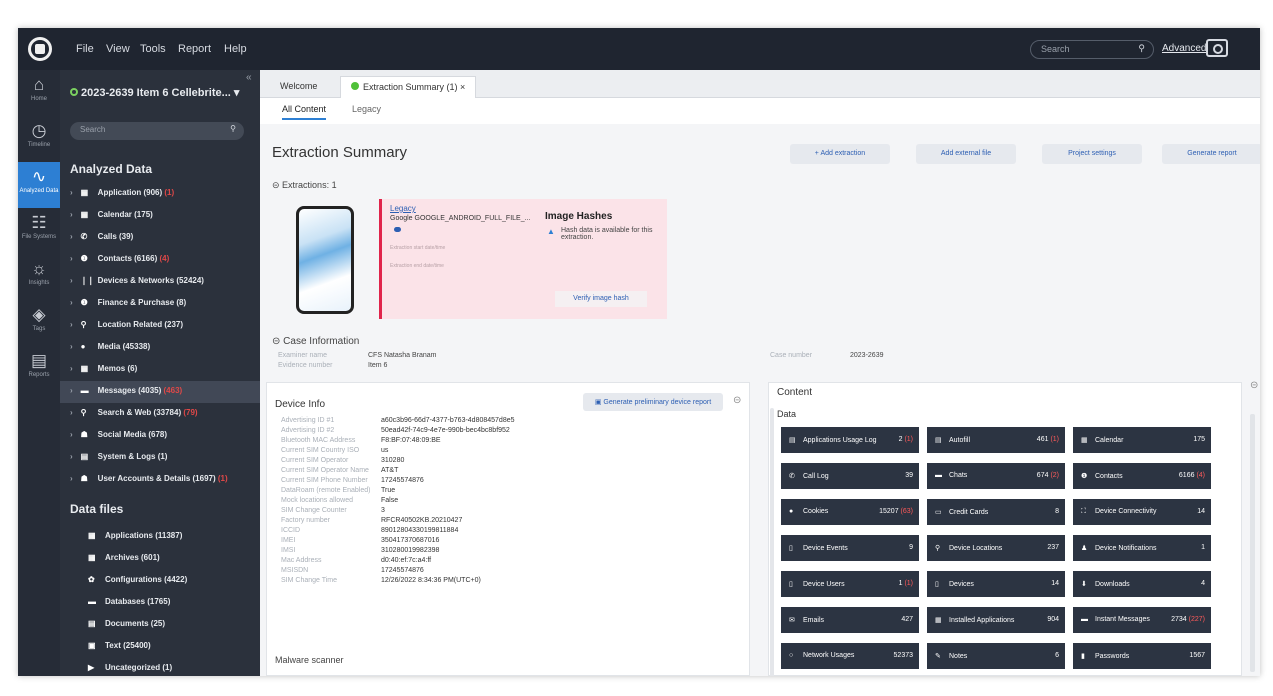 This screenshot has width=1273, height=696. What do you see at coordinates (157, 131) in the screenshot?
I see `sidebar-search-input: Search ⚲` at bounding box center [157, 131].